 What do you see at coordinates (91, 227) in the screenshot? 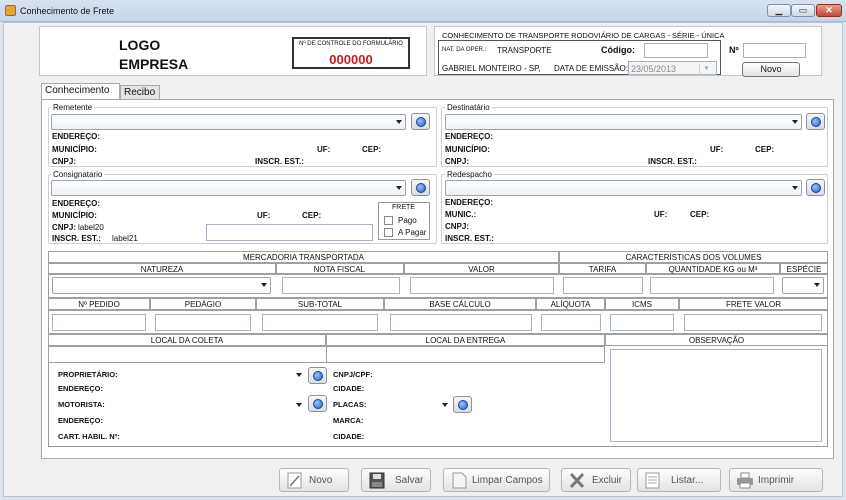
I see `consignatario-cnpj-value: label20` at bounding box center [91, 227].